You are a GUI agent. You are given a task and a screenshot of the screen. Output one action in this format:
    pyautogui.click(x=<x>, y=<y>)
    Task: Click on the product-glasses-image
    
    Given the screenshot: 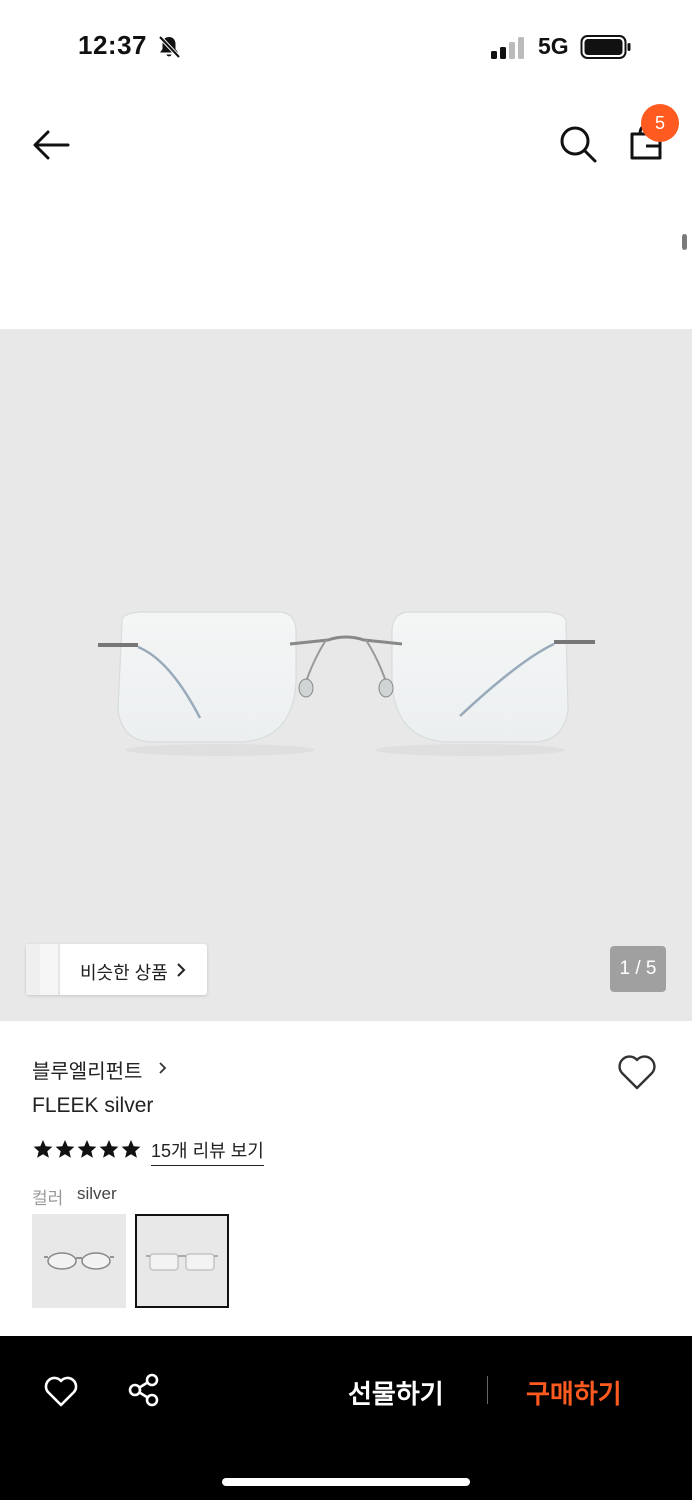 What is the action you would take?
    pyautogui.click(x=346, y=683)
    